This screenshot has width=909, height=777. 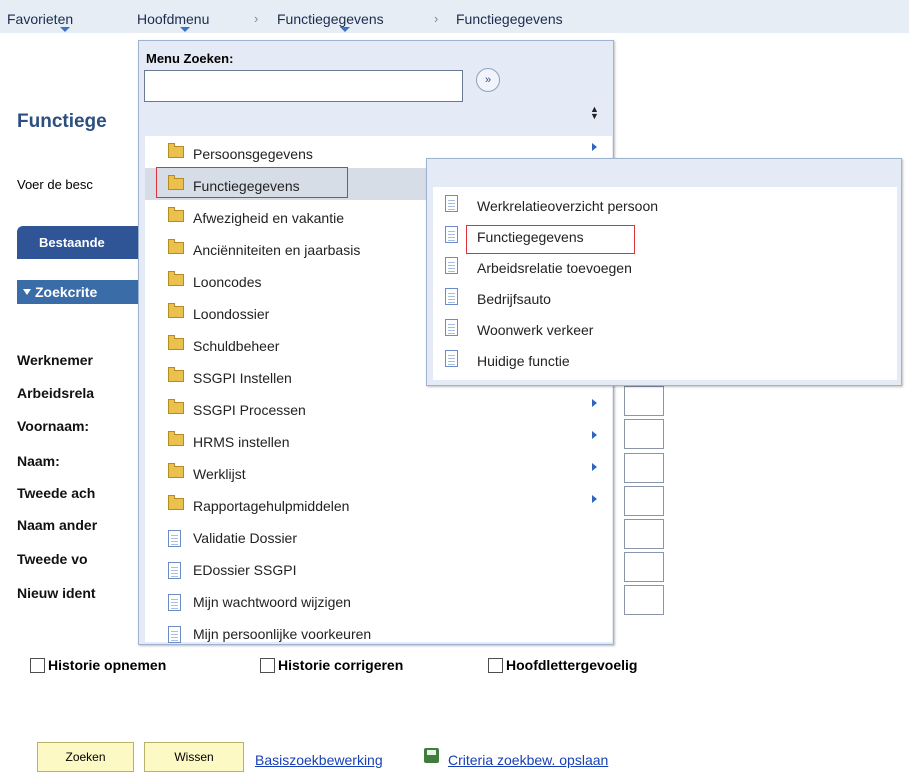 I want to click on correct-history-checkbox, so click(x=267, y=665).